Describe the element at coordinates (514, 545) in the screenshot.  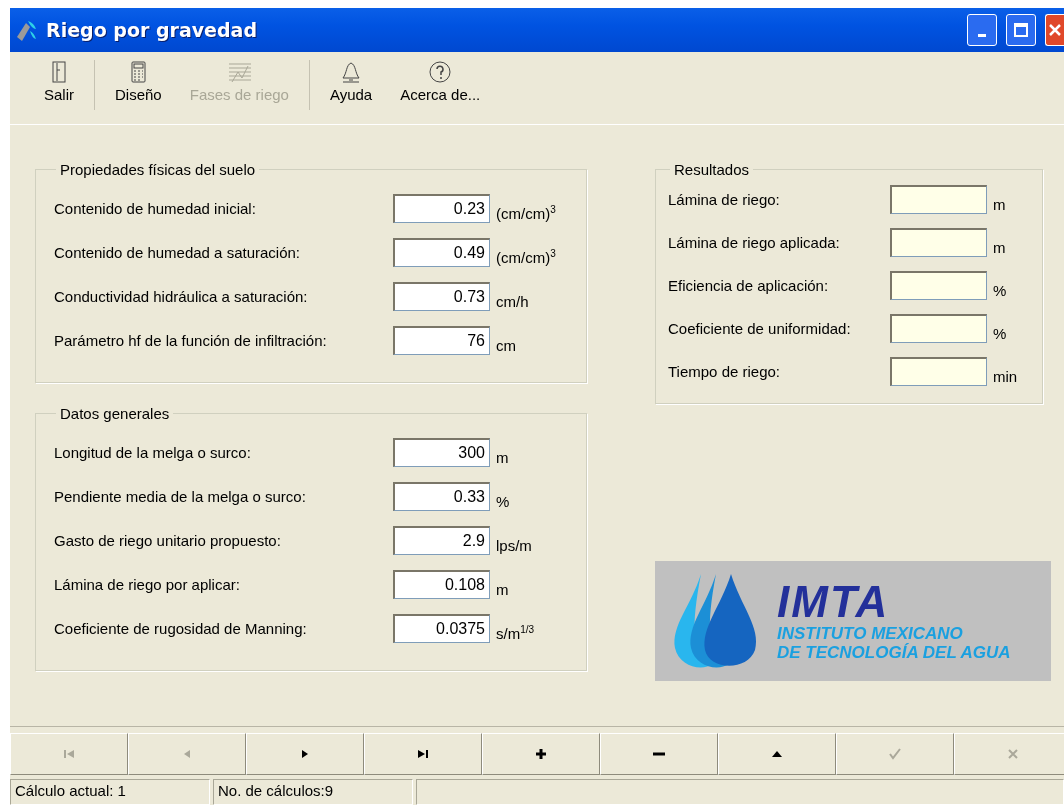
I see `unit-label: lps/m` at that location.